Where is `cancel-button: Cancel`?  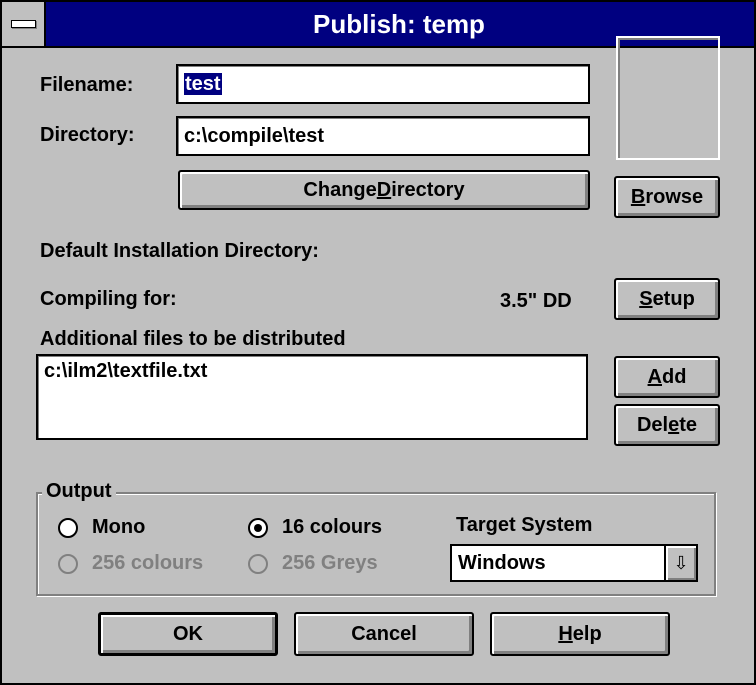 cancel-button: Cancel is located at coordinates (384, 634).